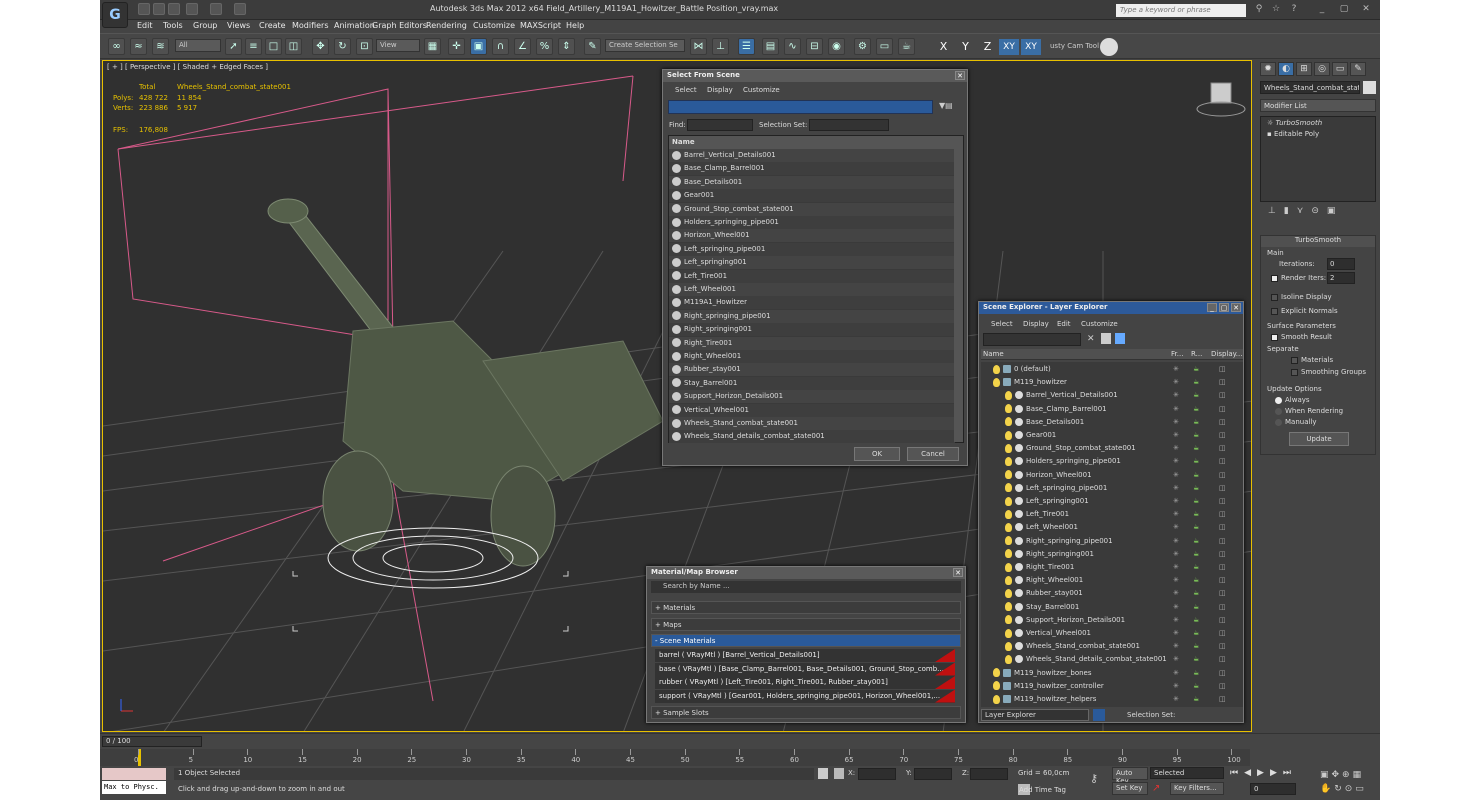 This screenshot has height=800, width=1480. What do you see at coordinates (1159, 788) in the screenshot?
I see `set-key-filter-icon: ↗` at bounding box center [1159, 788].